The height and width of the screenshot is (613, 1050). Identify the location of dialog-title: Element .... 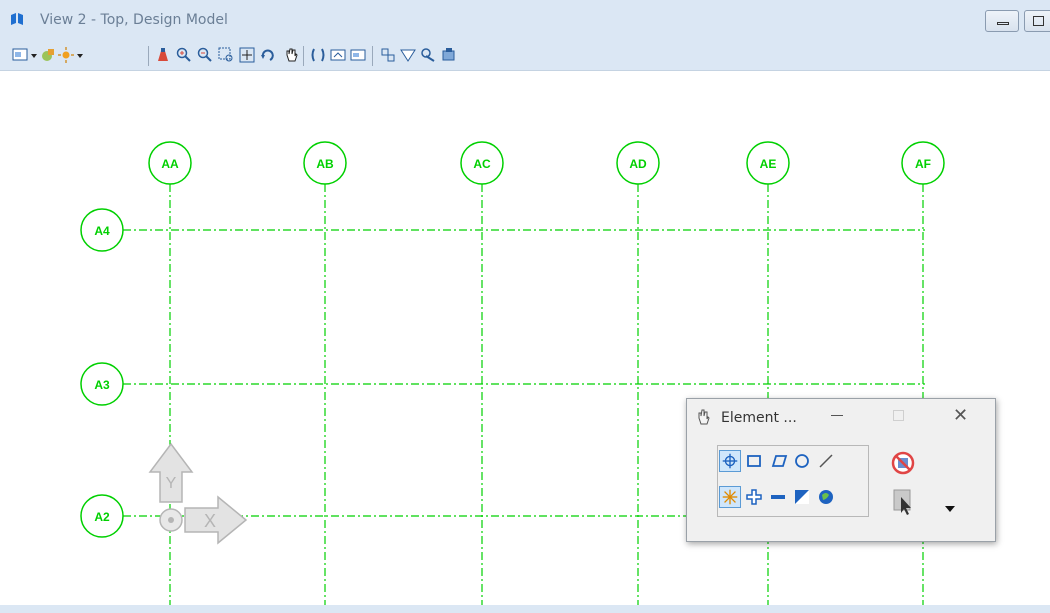
(759, 418).